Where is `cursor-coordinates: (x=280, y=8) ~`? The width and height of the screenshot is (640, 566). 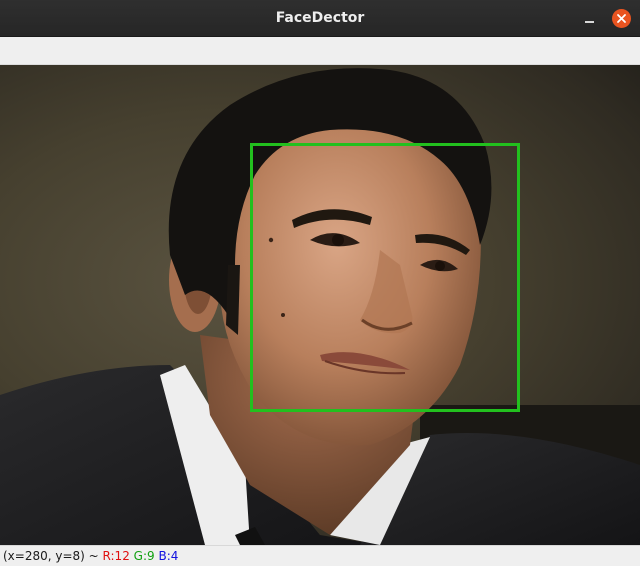 cursor-coordinates: (x=280, y=8) ~ is located at coordinates (51, 556).